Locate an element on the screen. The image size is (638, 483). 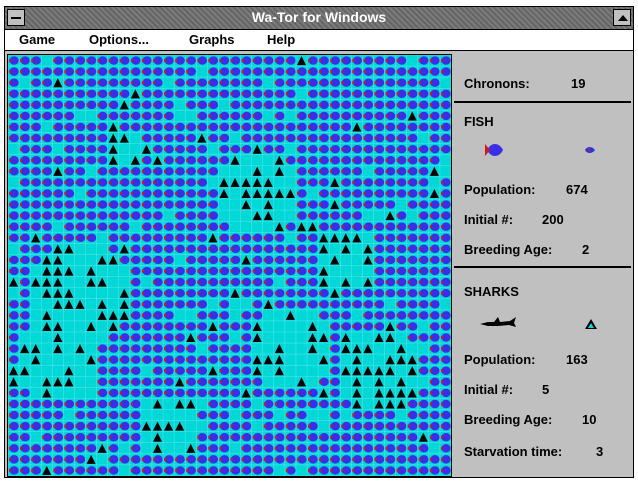
menu-help: Help is located at coordinates (281, 39).